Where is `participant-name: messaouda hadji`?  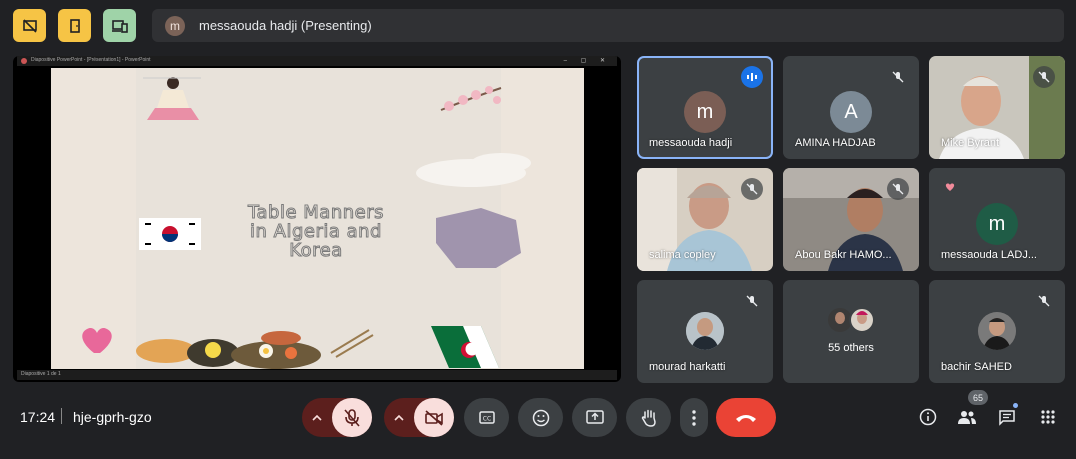 participant-name: messaouda hadji is located at coordinates (691, 143).